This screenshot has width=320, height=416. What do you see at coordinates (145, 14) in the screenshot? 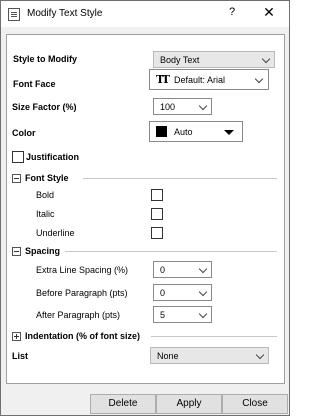
I see `title-bar: Modify Text Style ? ✕` at bounding box center [145, 14].